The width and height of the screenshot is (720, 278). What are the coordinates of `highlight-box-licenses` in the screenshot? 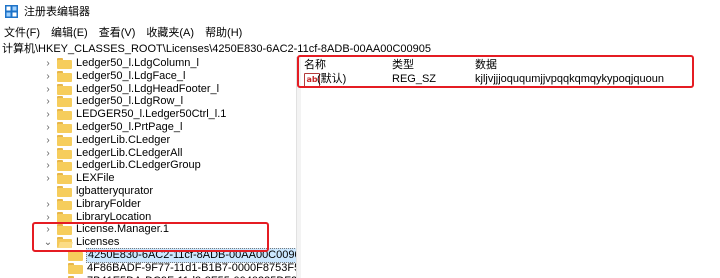 It's located at (150, 237).